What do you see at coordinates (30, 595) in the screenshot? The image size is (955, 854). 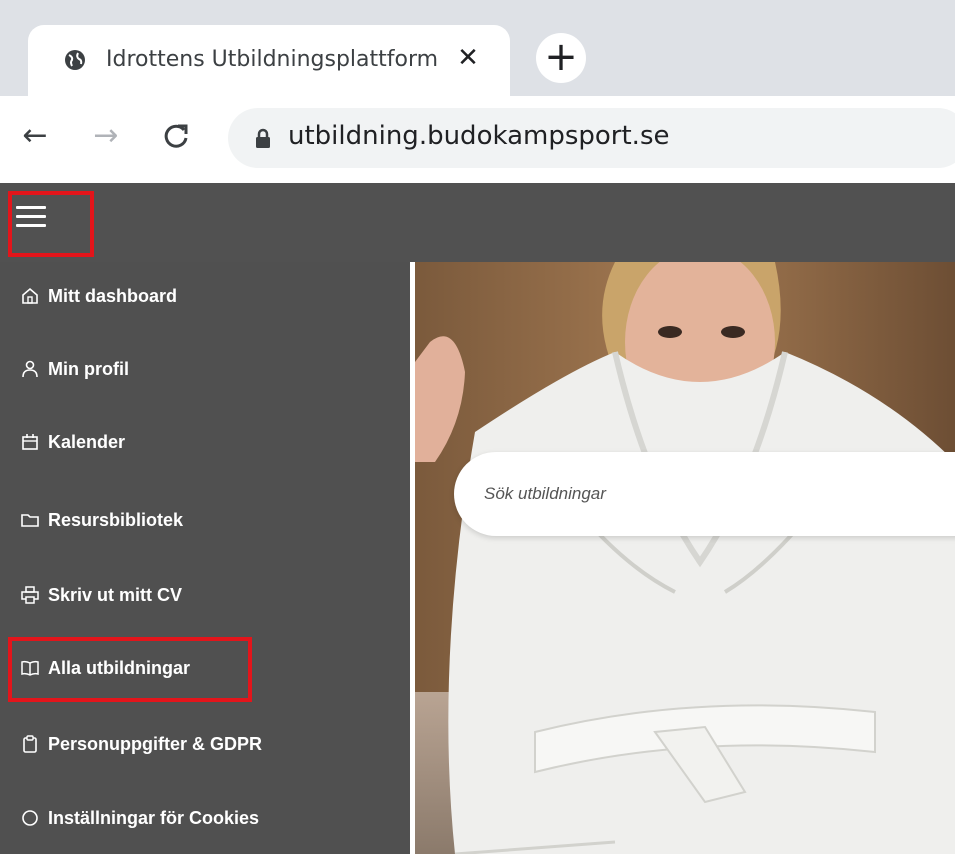 I see `printer-icon` at bounding box center [30, 595].